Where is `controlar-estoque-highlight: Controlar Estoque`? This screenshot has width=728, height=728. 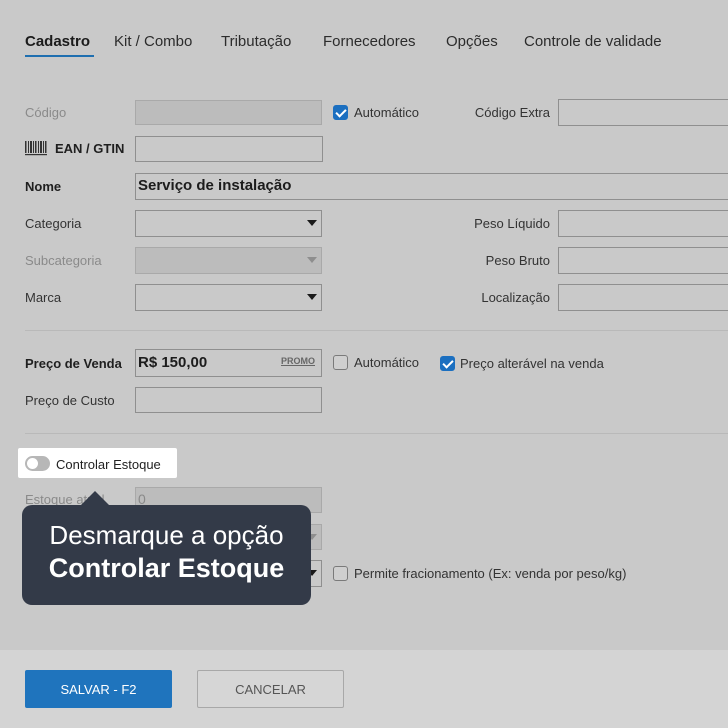
controlar-estoque-highlight: Controlar Estoque is located at coordinates (97, 463).